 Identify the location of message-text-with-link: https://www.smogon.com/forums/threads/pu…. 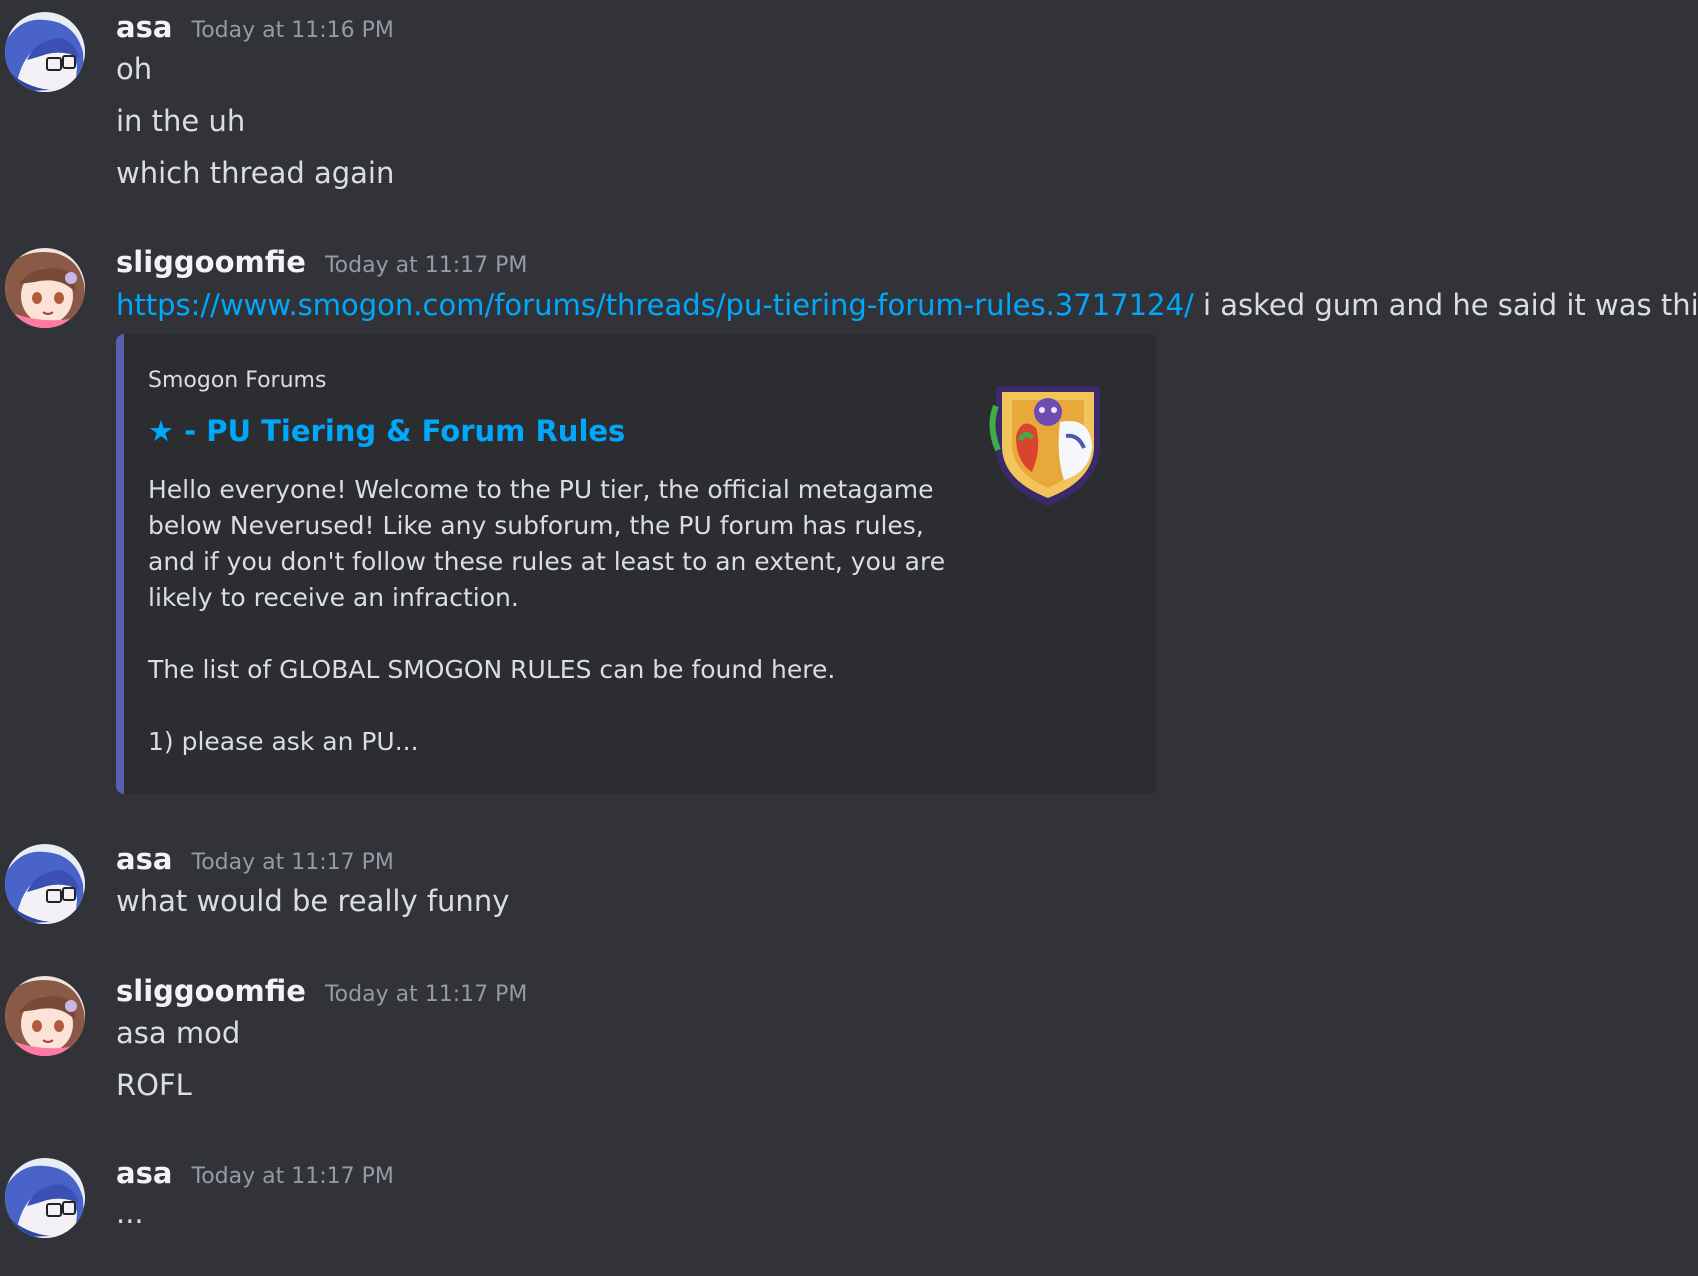
(907, 305).